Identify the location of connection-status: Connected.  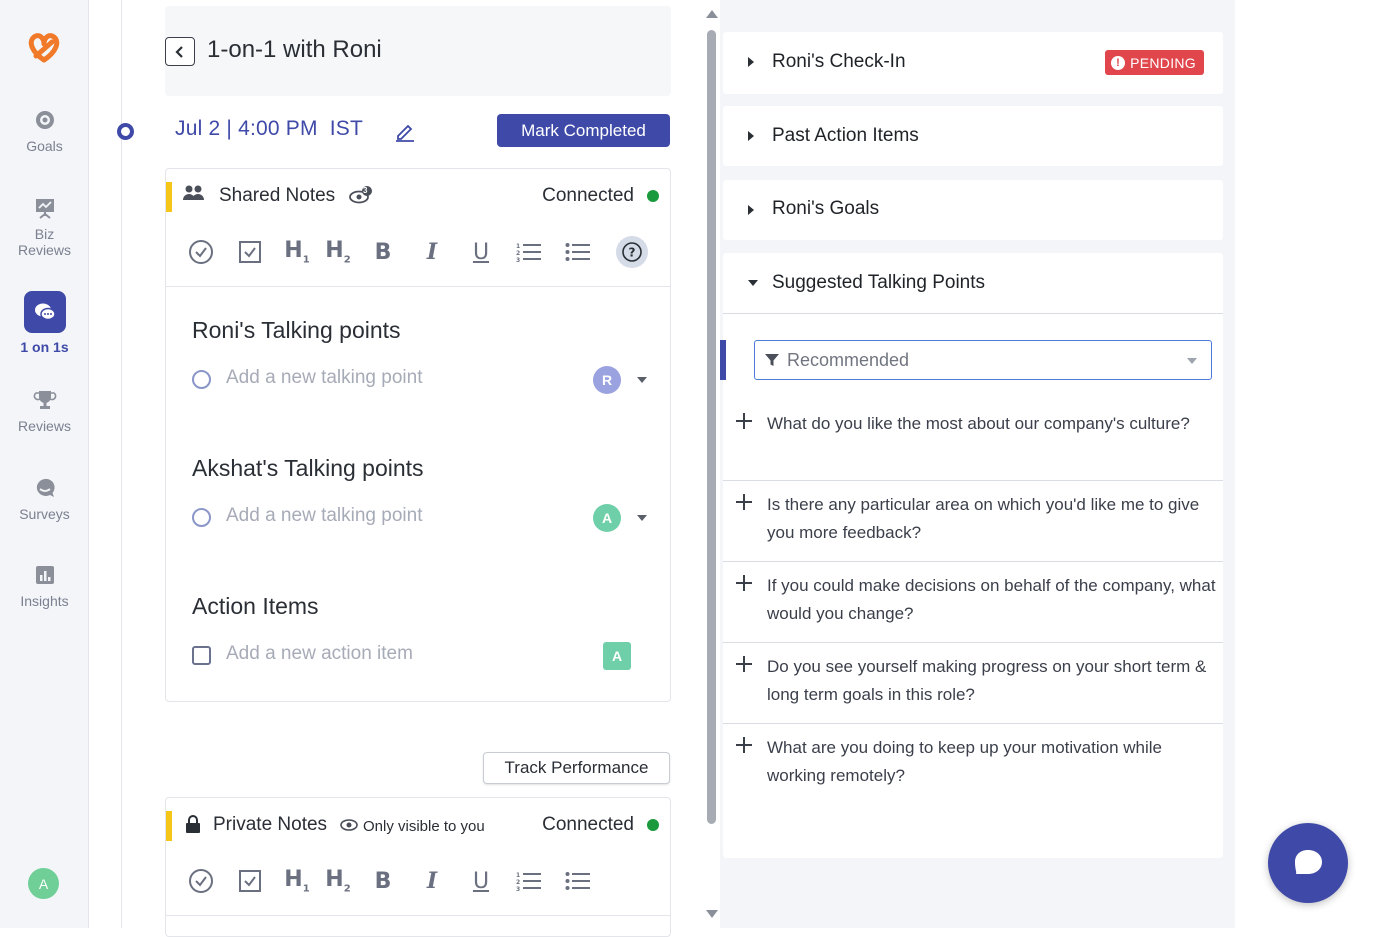
(588, 195).